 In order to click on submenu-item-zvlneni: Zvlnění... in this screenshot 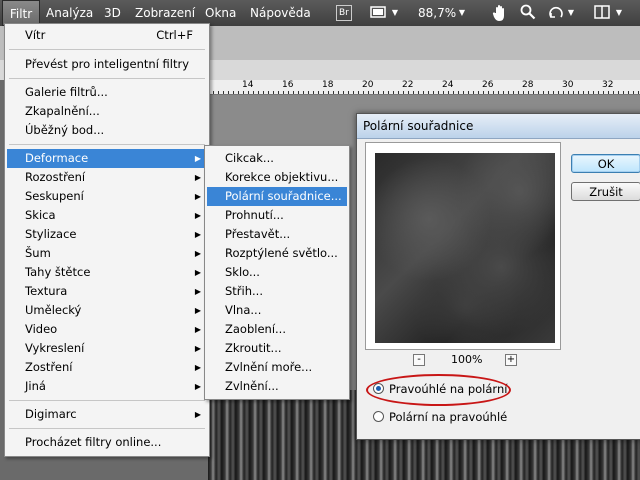, I will do `click(277, 386)`.